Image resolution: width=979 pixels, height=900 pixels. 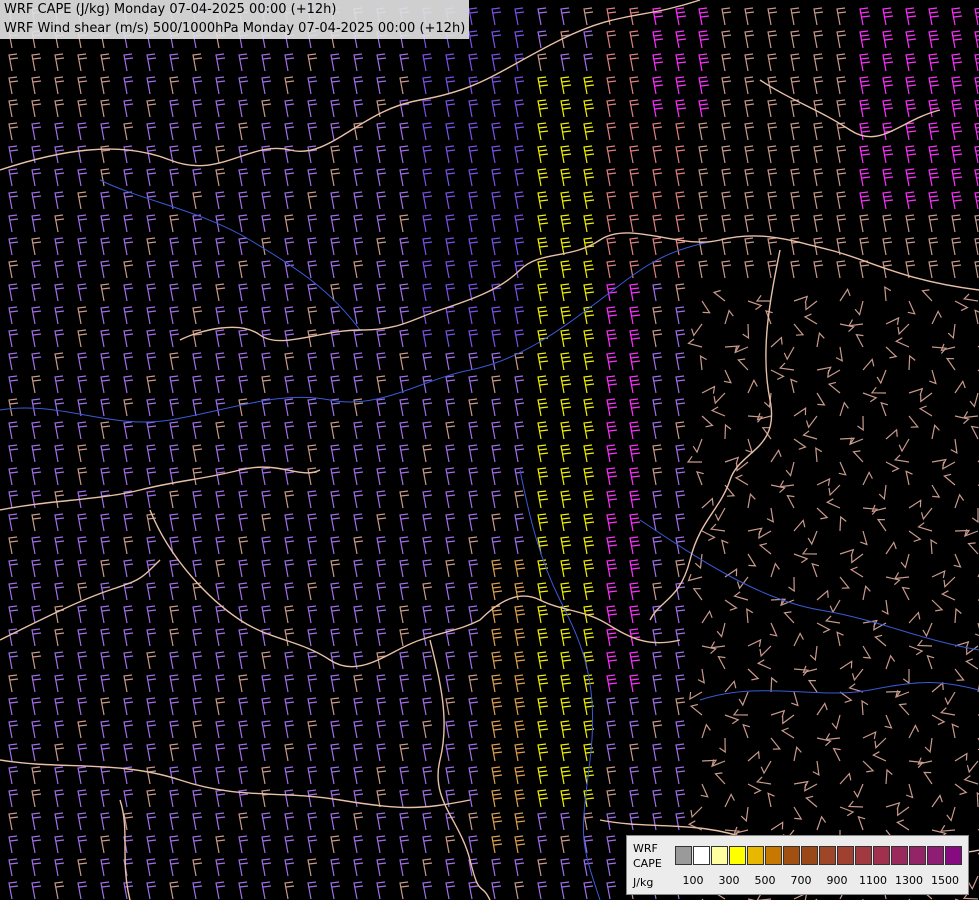 What do you see at coordinates (873, 880) in the screenshot?
I see `legend-tick-label: 1100` at bounding box center [873, 880].